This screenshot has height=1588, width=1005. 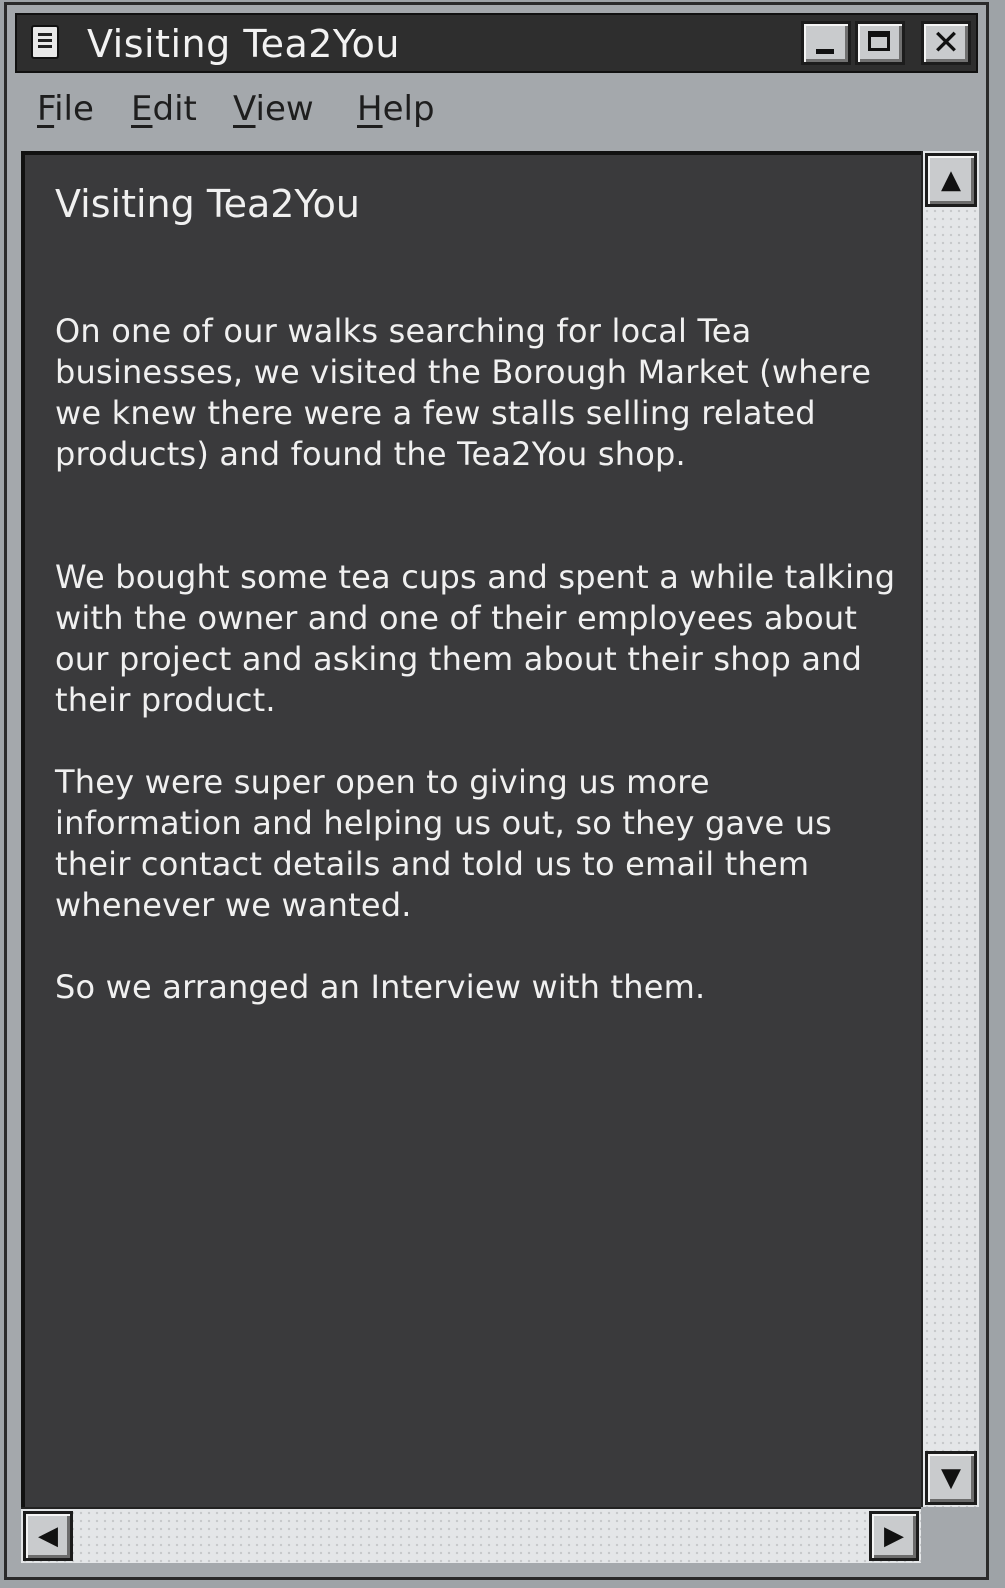 I want to click on horizontal-scrollbar: ◀ ▶, so click(x=471, y=1535).